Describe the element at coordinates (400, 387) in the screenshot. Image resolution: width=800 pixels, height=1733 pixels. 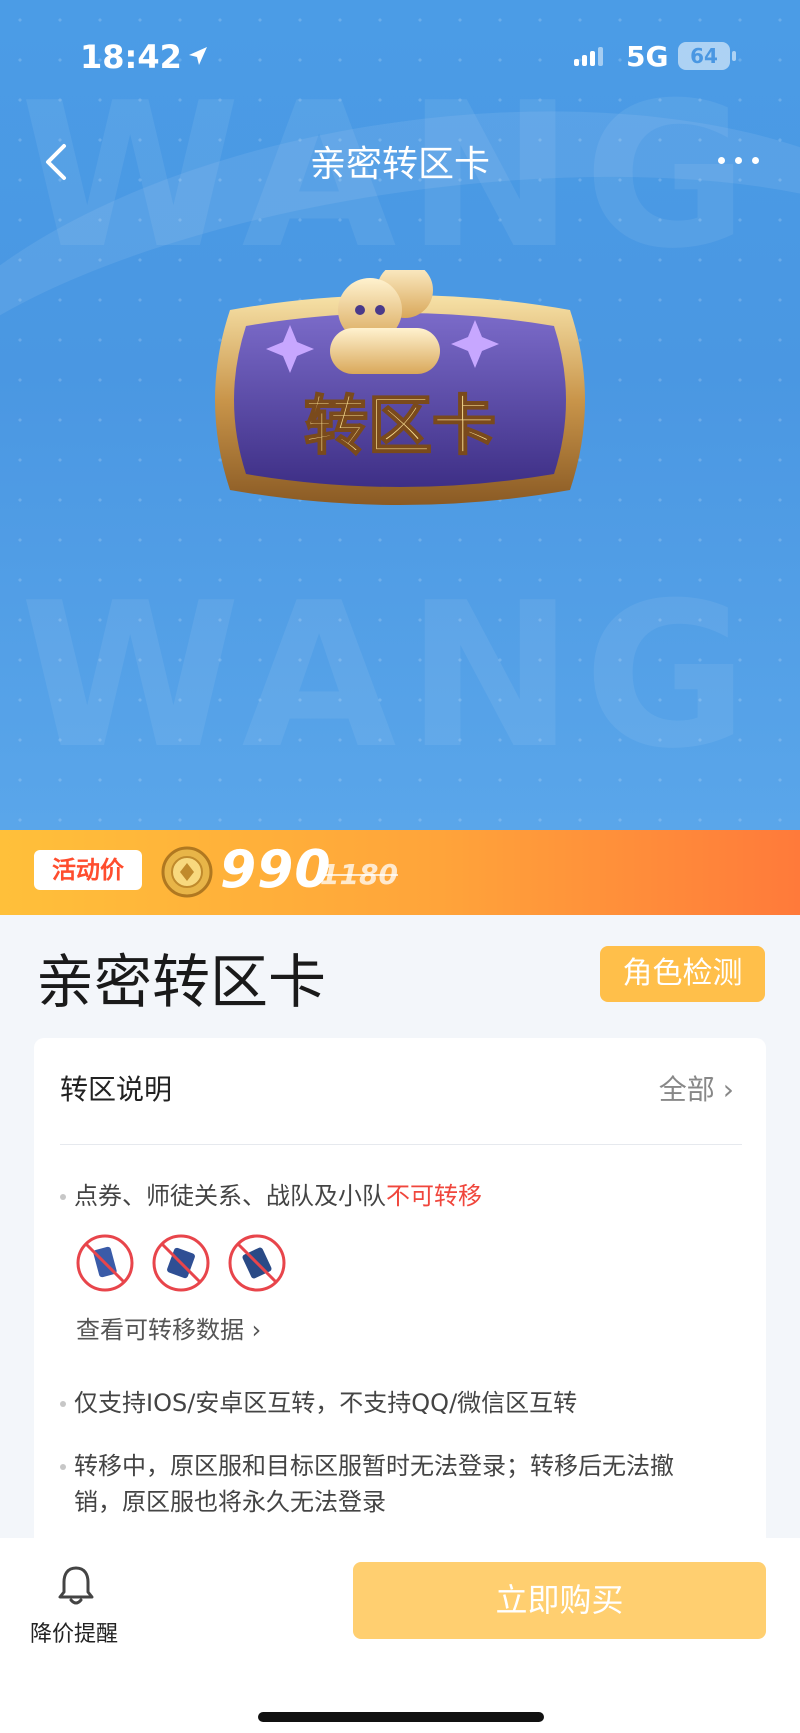
I see `transfer-card-badge: 转区卡` at that location.